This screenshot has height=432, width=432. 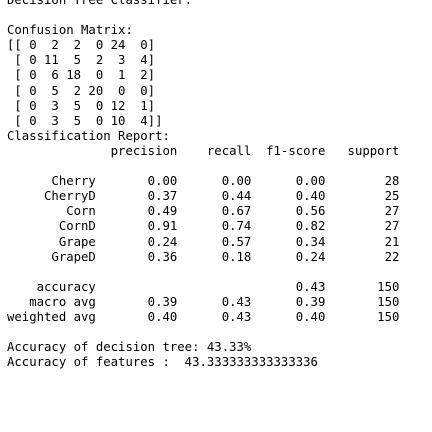 What do you see at coordinates (203, 301) in the screenshot?
I see `summary-row: macro avg 0.39 0.43 0.39 150` at bounding box center [203, 301].